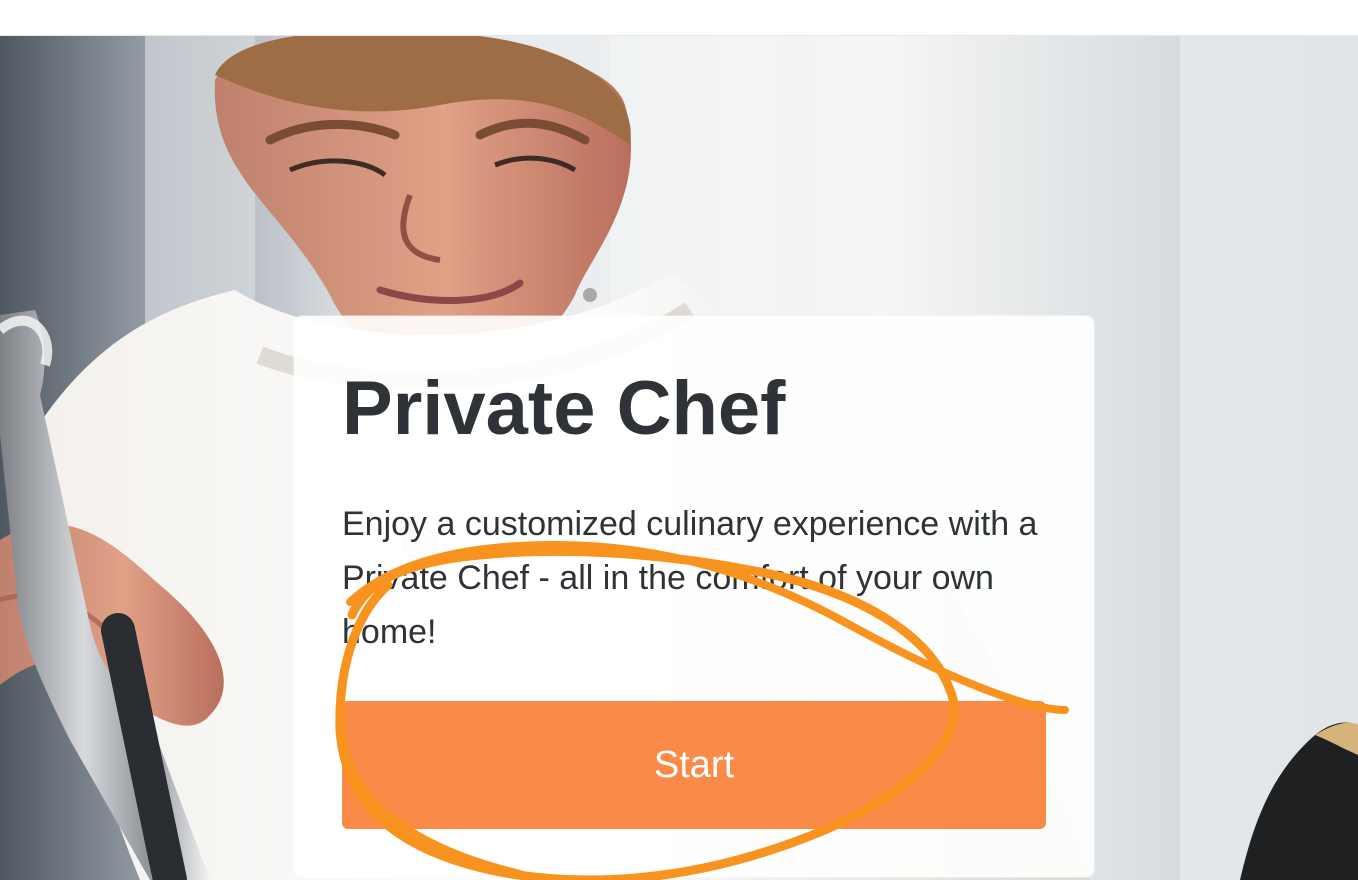  What do you see at coordinates (564, 408) in the screenshot?
I see `page-title: Private Chef` at bounding box center [564, 408].